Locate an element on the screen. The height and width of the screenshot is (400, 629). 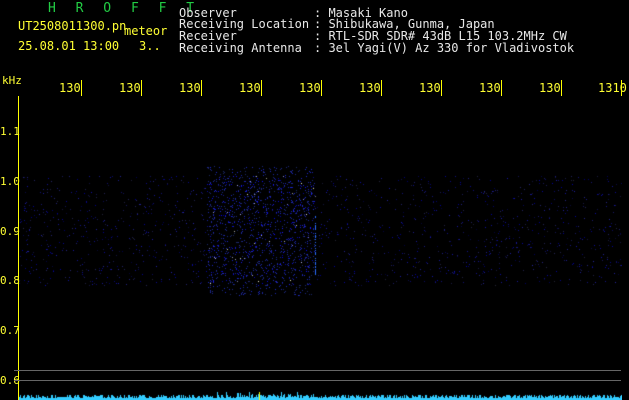
y-tick-label: 0.7 is located at coordinates (10, 330).